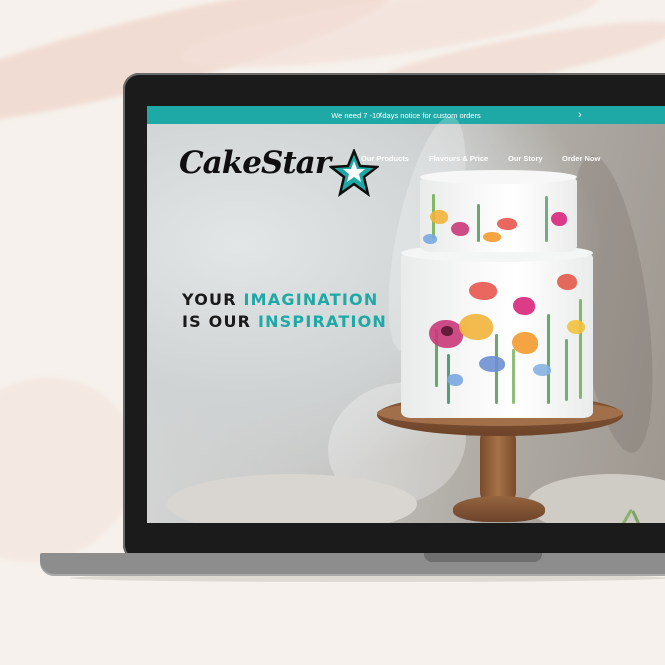 The image size is (665, 665). What do you see at coordinates (284, 311) in the screenshot?
I see `hero-headline: YOUR IMAGINATION IS OUR INSPIRATION` at bounding box center [284, 311].